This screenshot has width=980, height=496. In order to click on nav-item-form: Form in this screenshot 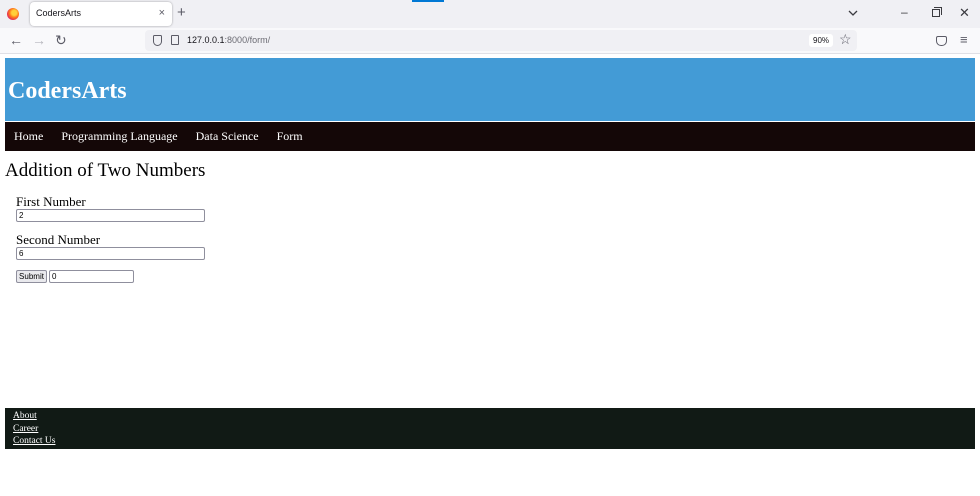, I will do `click(290, 136)`.